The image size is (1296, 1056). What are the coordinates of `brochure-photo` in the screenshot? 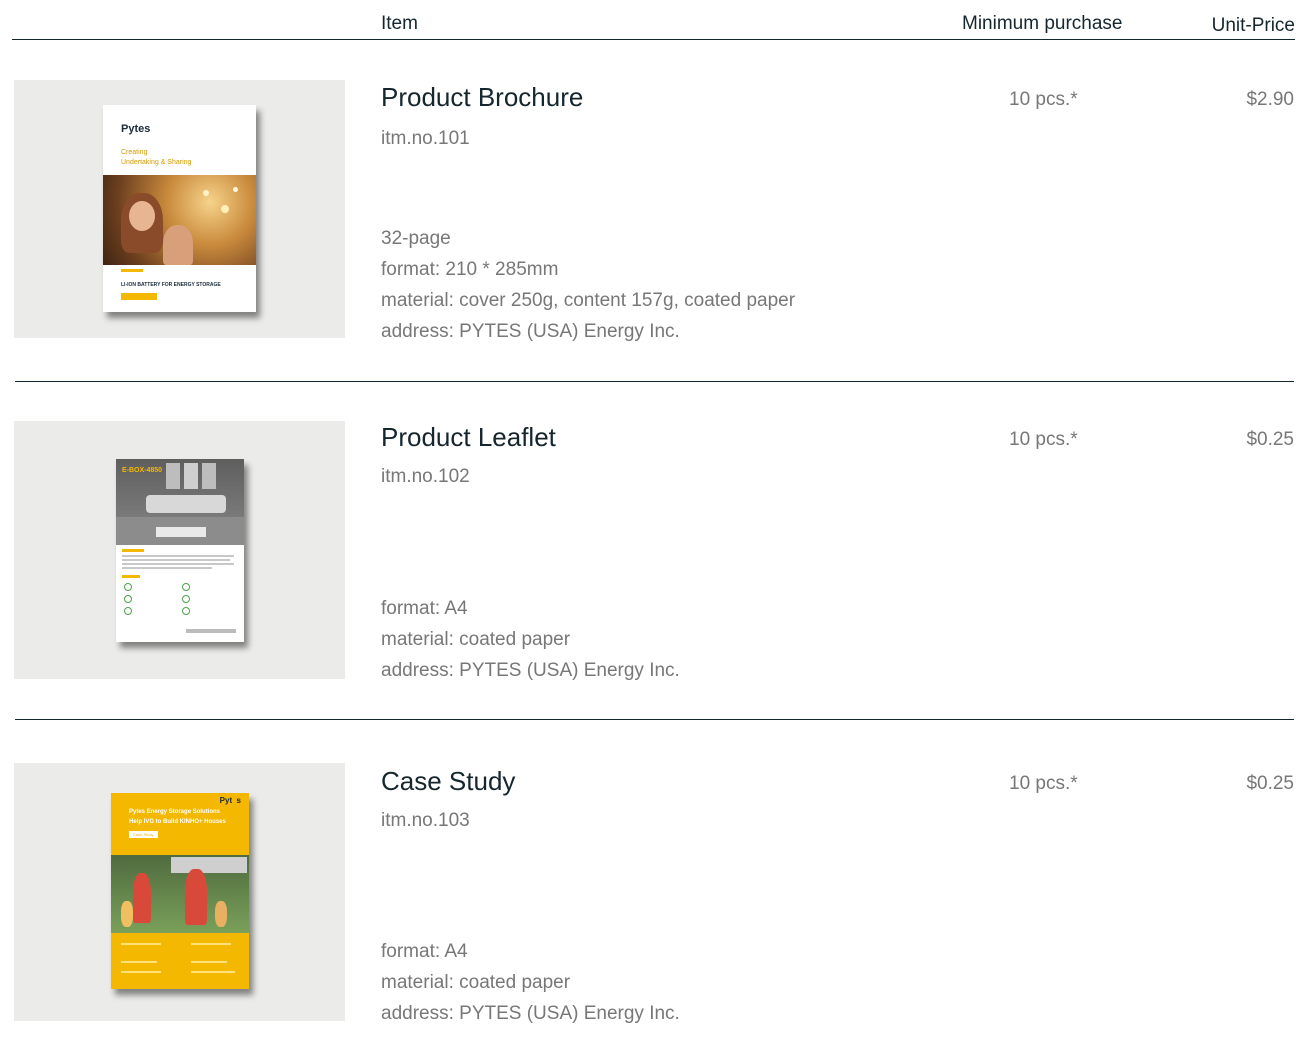 It's located at (179, 220).